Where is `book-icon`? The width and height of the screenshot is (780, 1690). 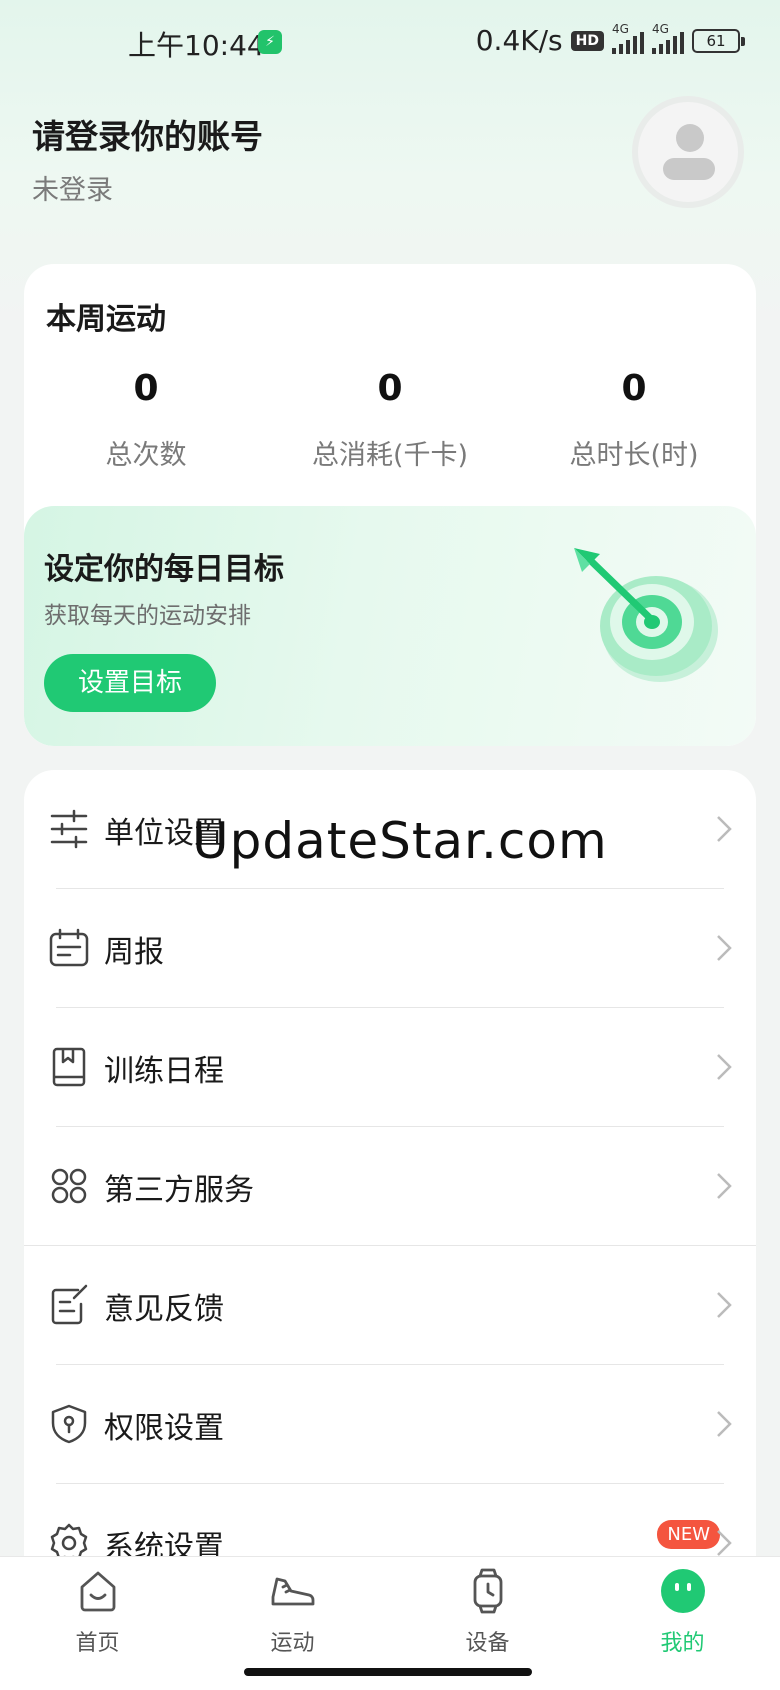
book-icon is located at coordinates (69, 1067).